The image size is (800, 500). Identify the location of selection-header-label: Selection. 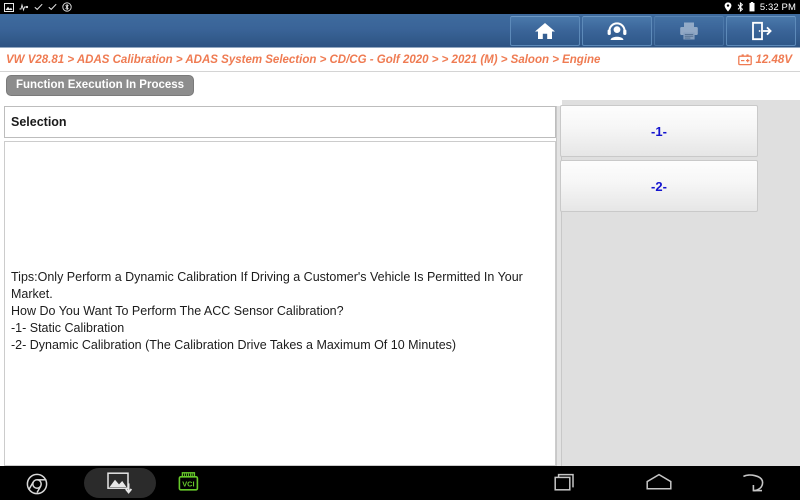
(39, 122).